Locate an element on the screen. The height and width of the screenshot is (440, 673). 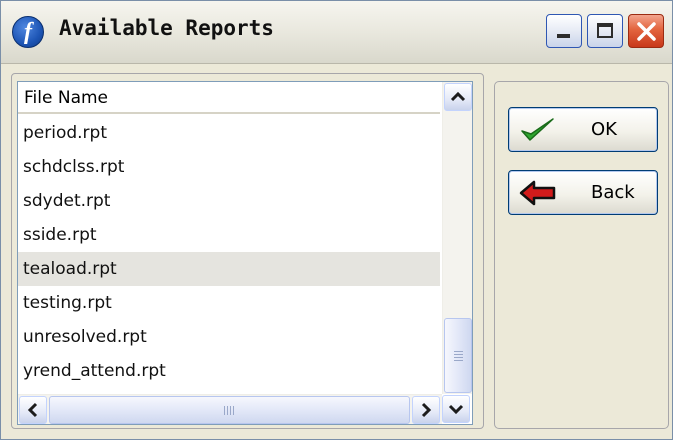
horizontal-scrollbar is located at coordinates (230, 409).